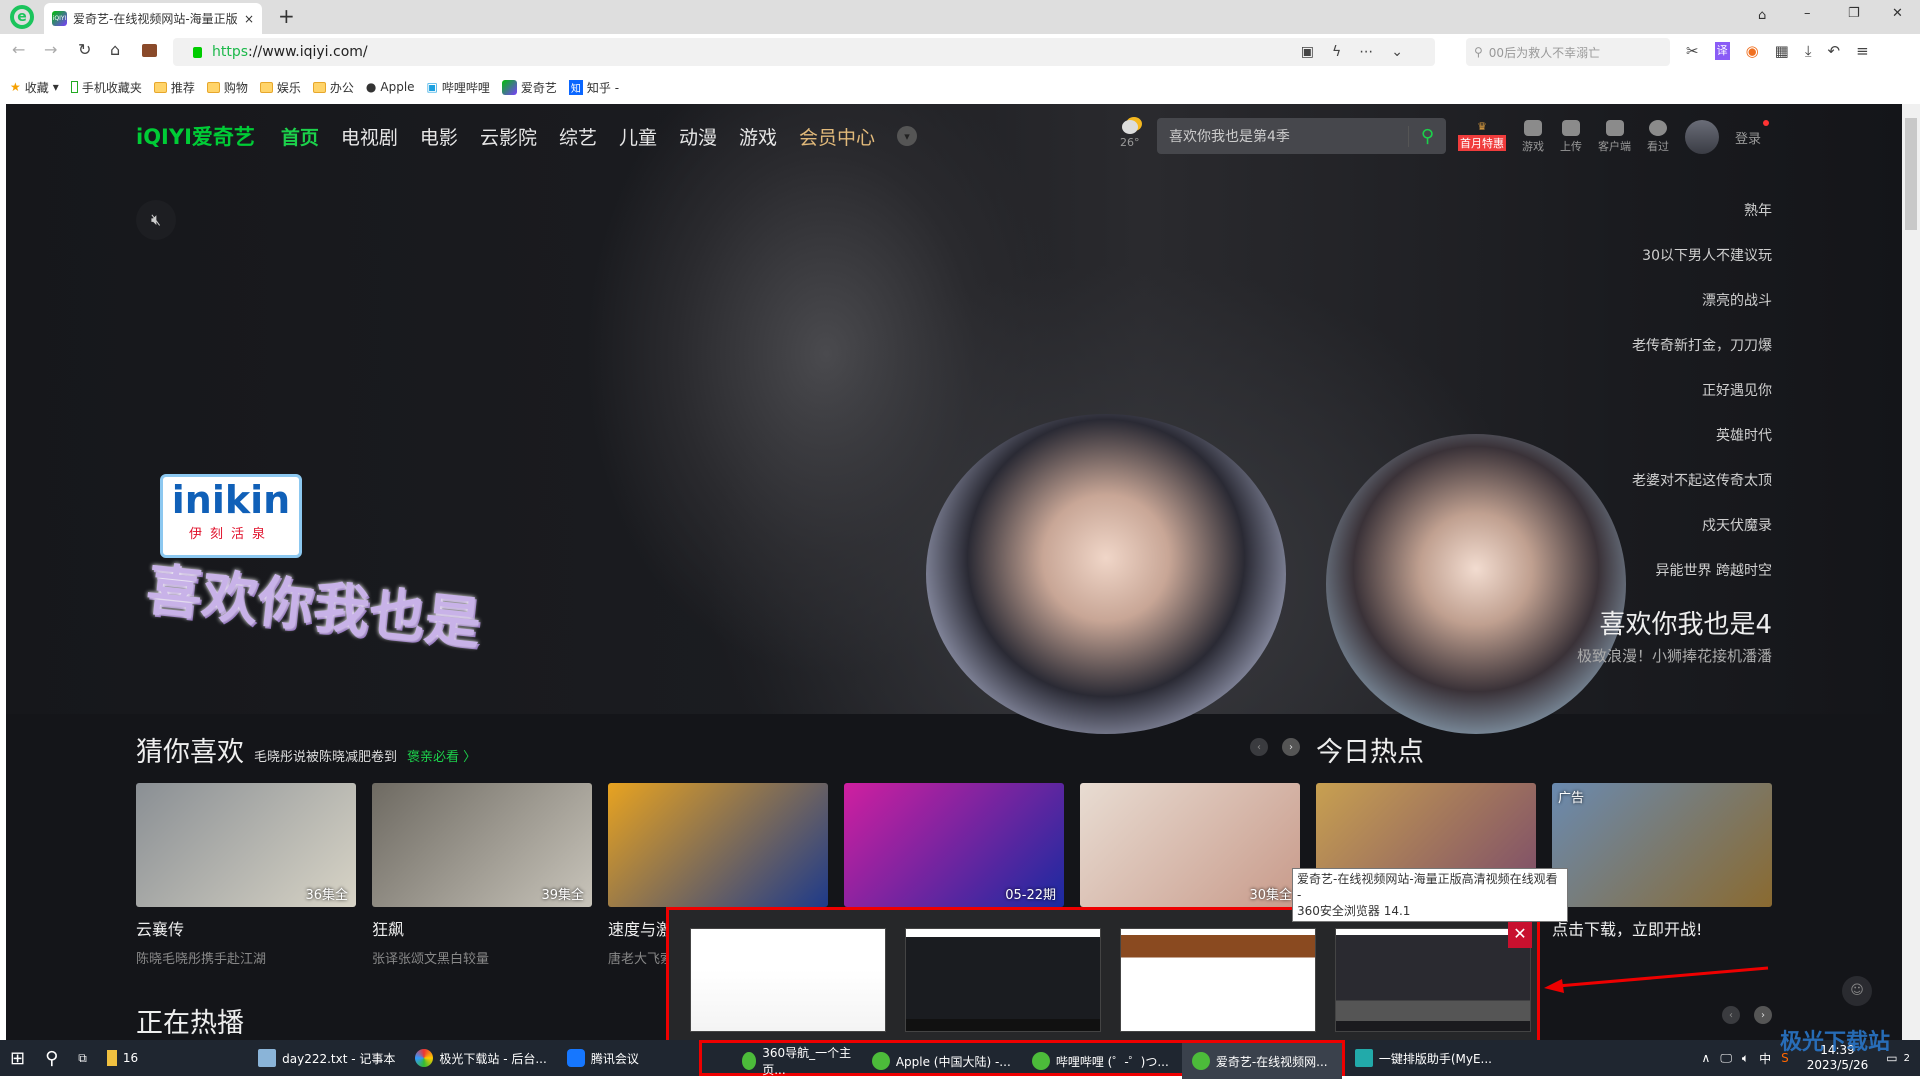 The width and height of the screenshot is (1920, 1079). Describe the element at coordinates (1702, 137) in the screenshot. I see `avatar` at that location.